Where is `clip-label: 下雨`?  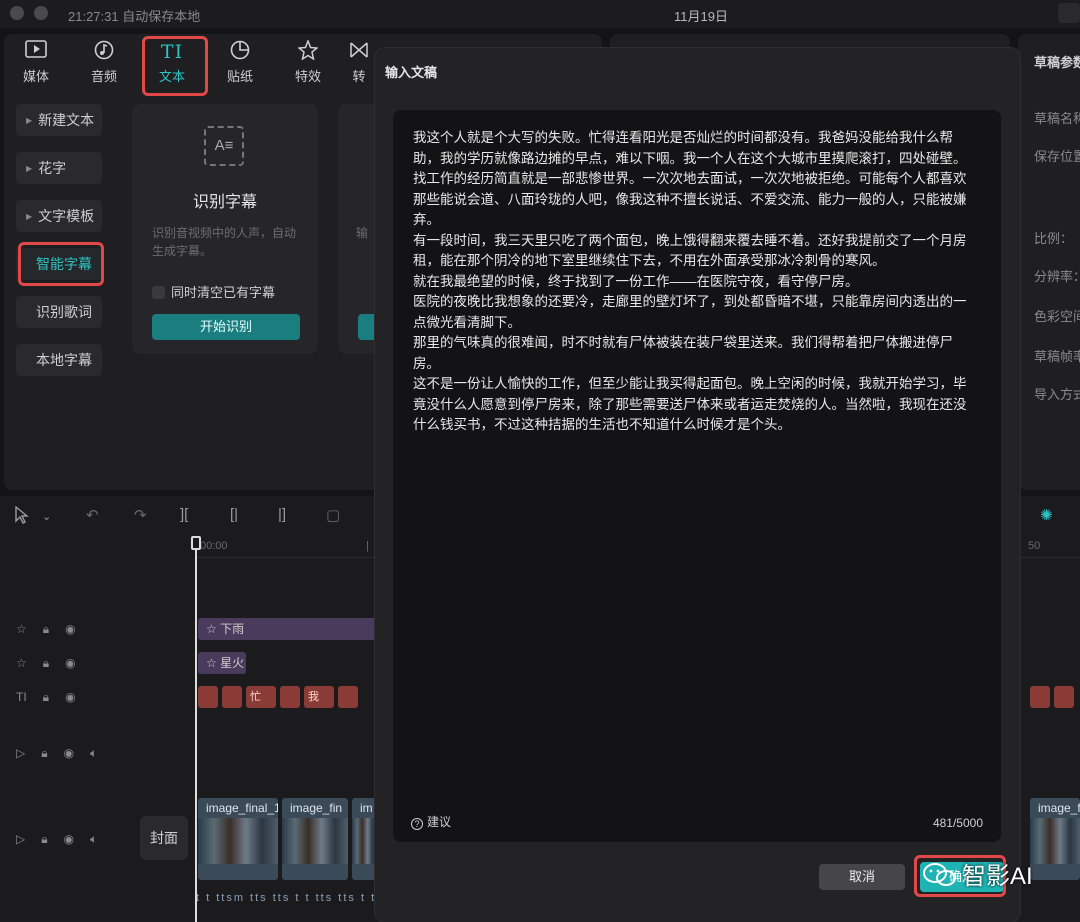
clip-label: 下雨 is located at coordinates (232, 629).